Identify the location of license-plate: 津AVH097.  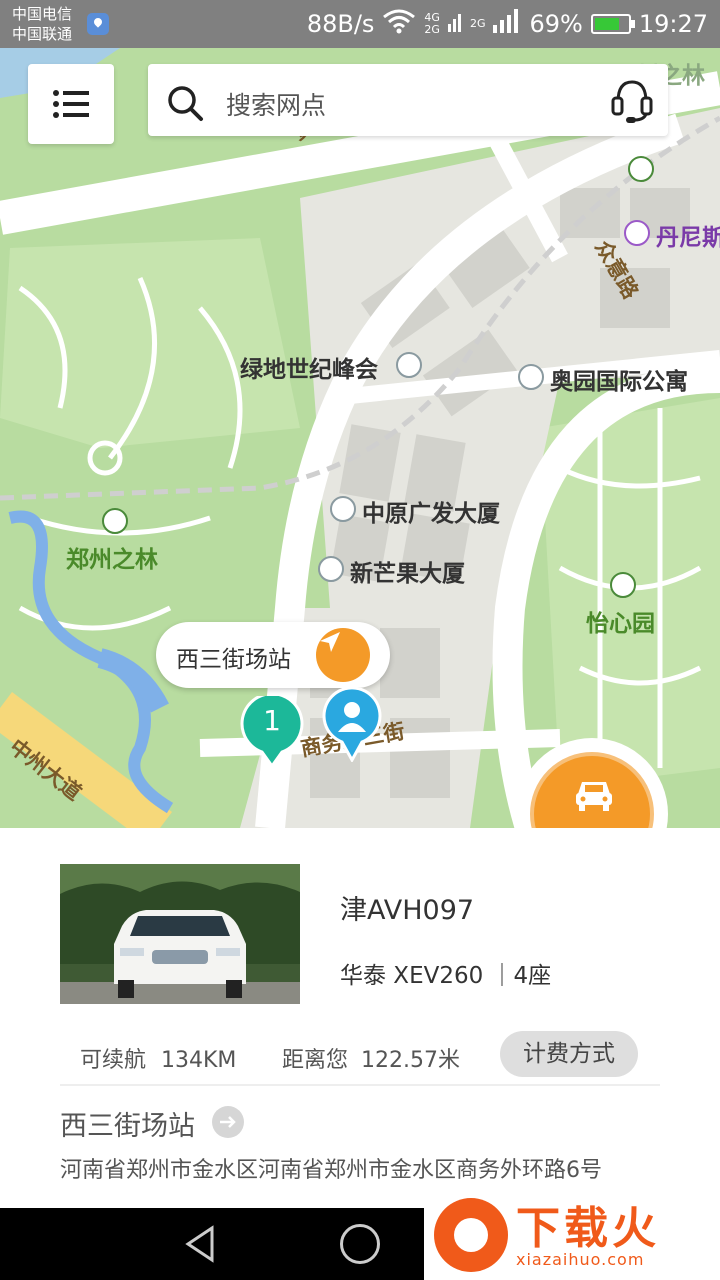
(407, 910).